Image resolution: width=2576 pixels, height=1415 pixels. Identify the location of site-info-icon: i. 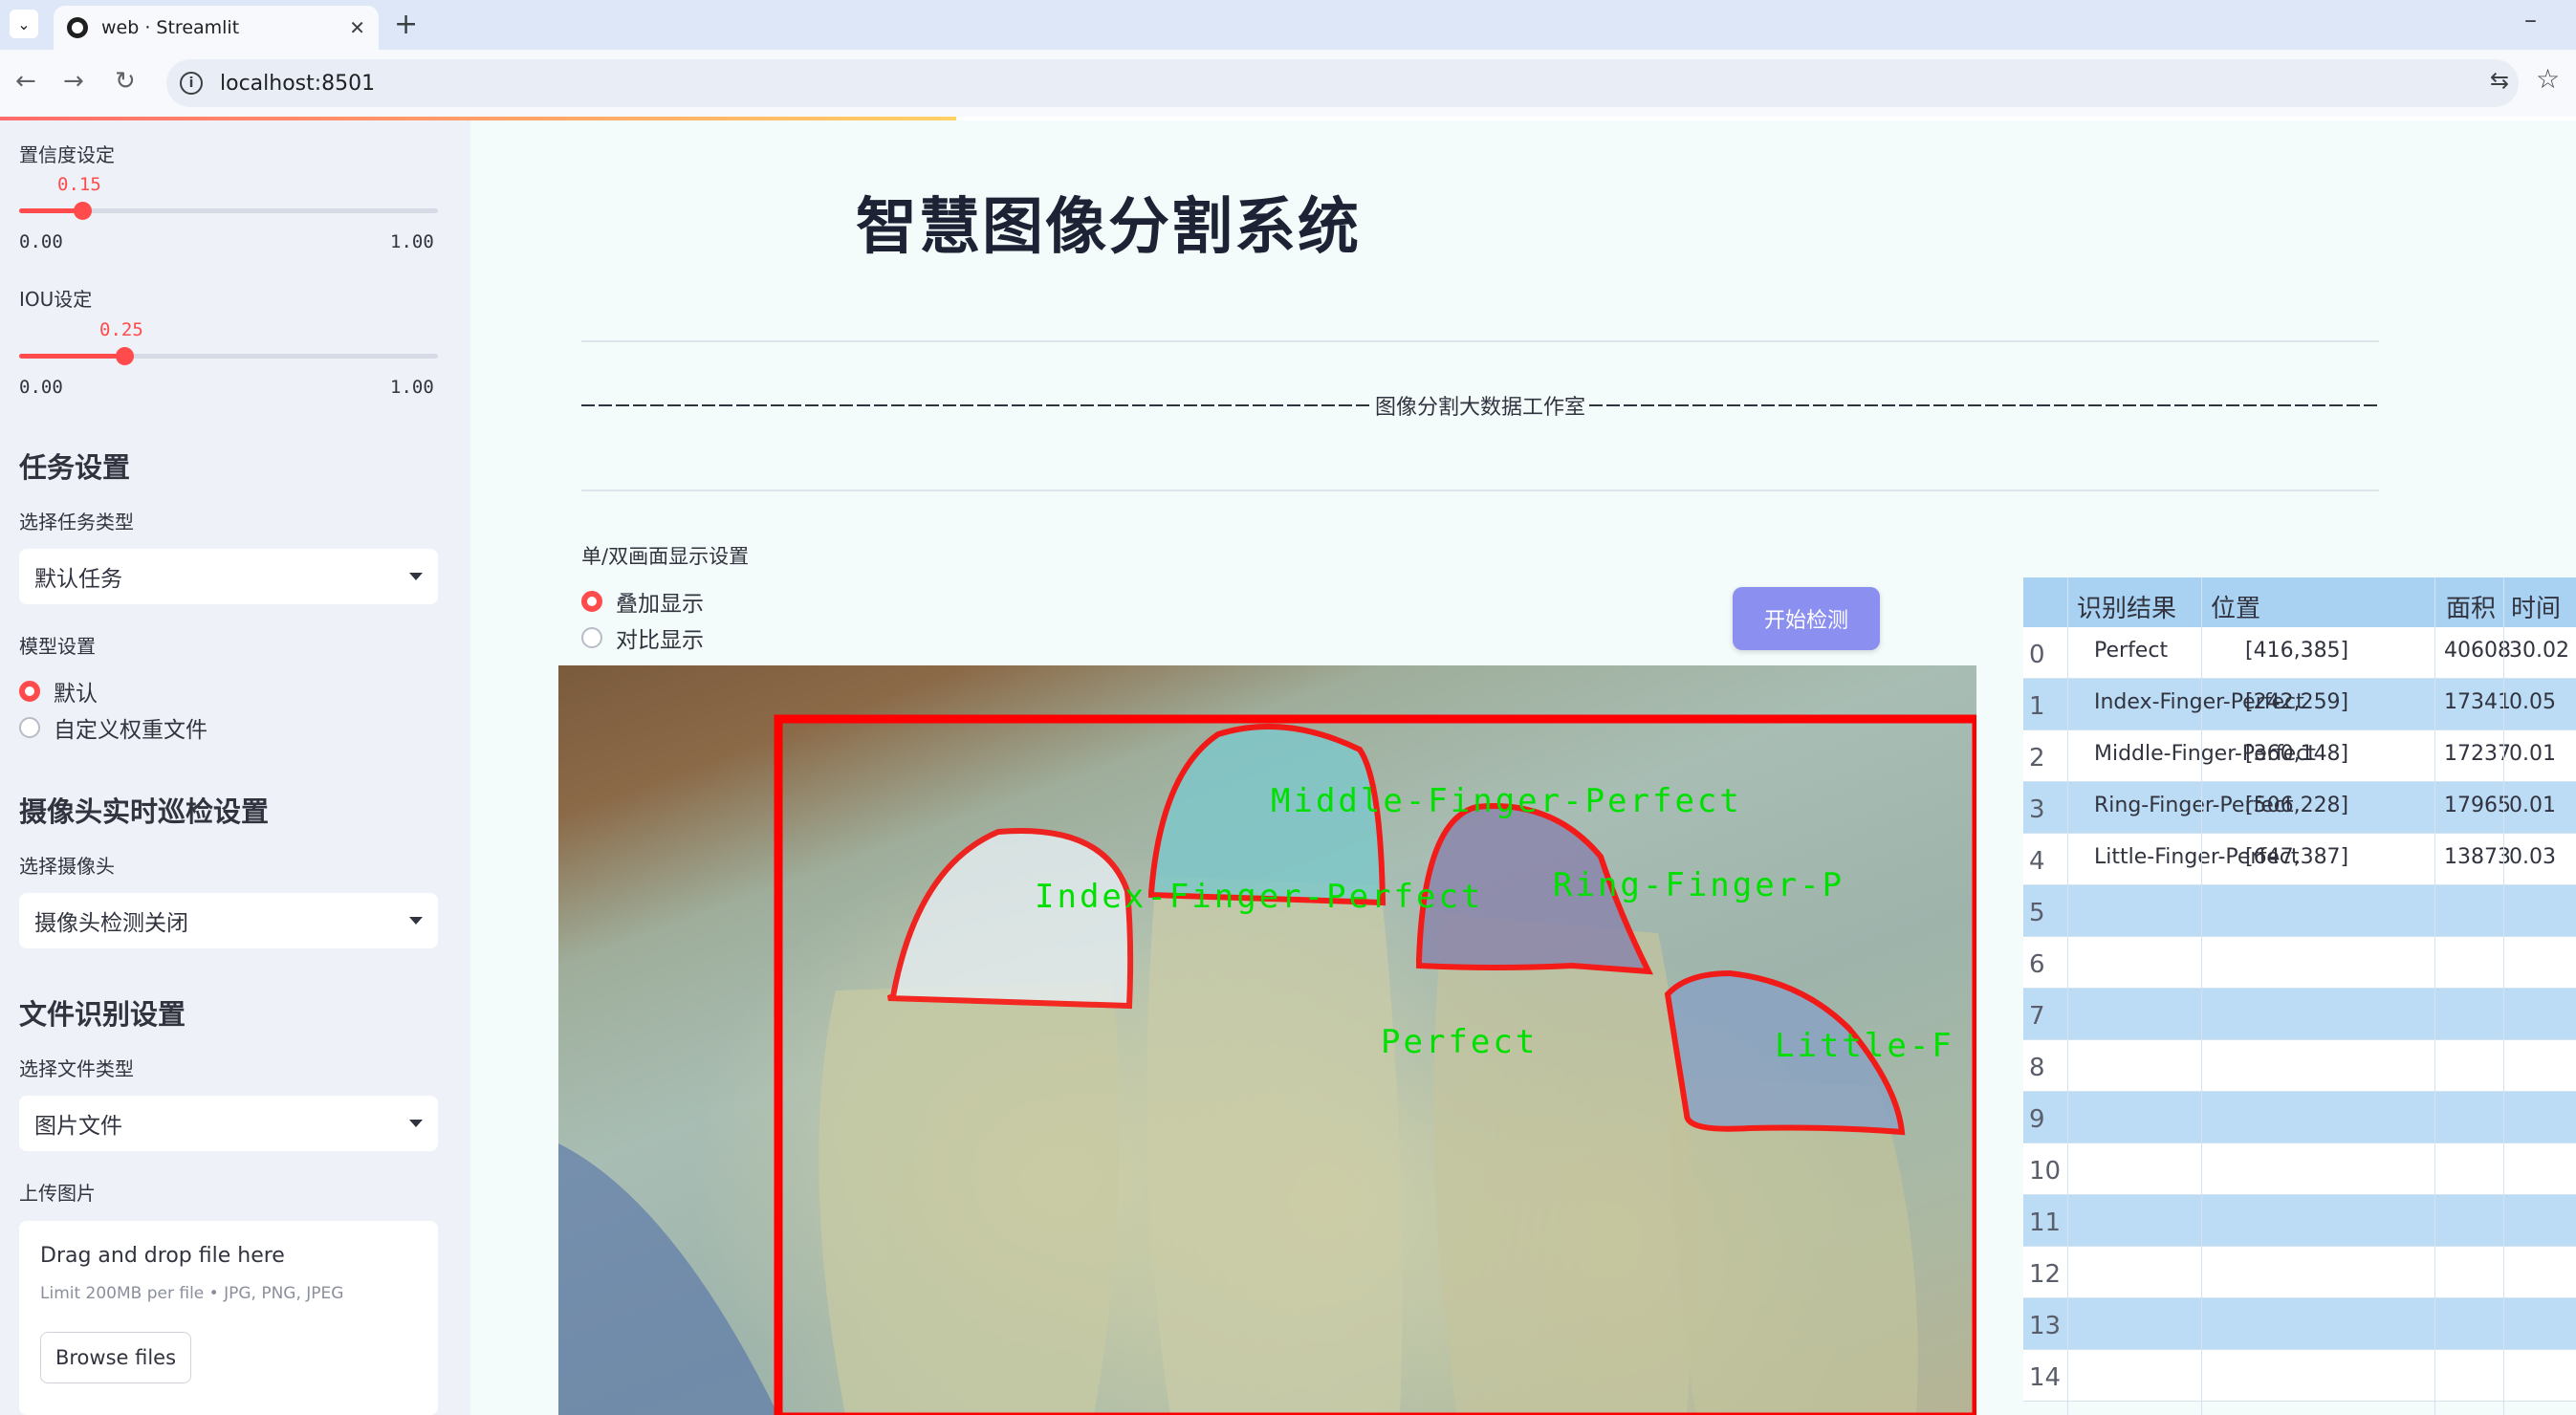
(191, 83).